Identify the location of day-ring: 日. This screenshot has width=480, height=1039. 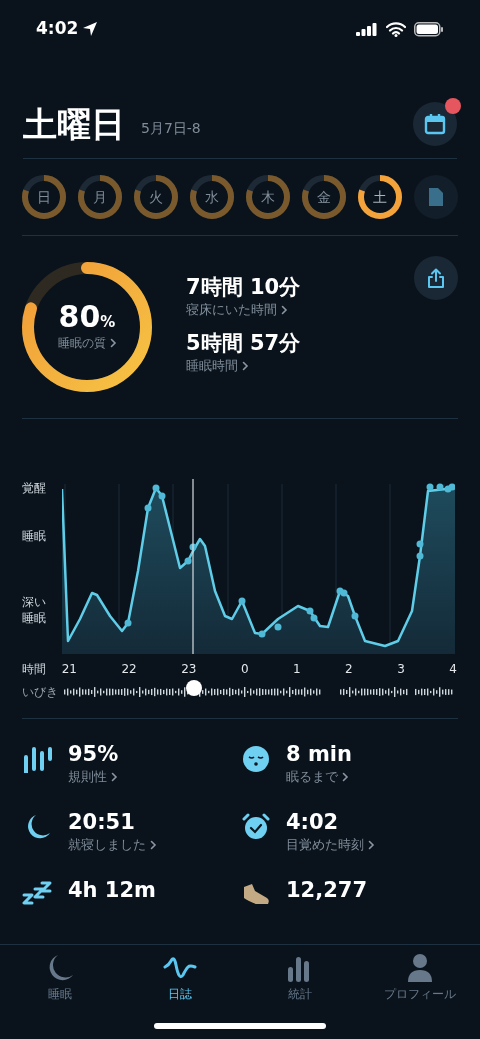
(44, 197).